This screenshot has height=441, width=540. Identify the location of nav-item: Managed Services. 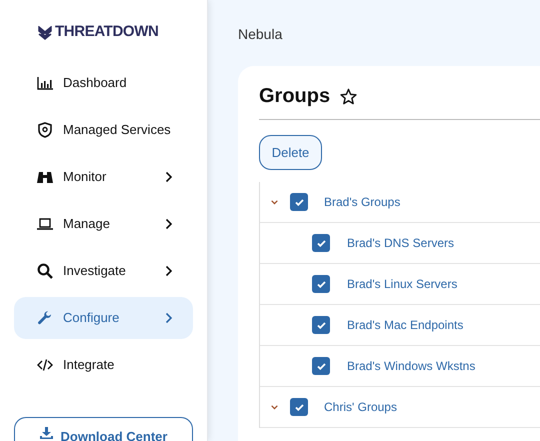
(103, 130).